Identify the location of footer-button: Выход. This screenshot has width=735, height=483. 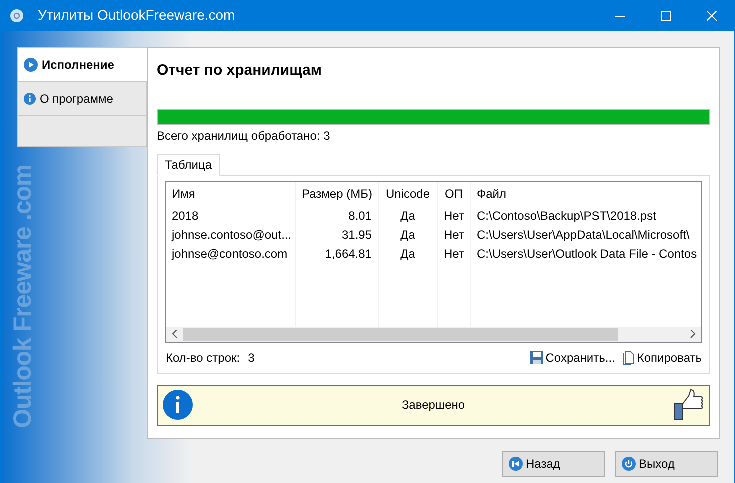
(666, 463).